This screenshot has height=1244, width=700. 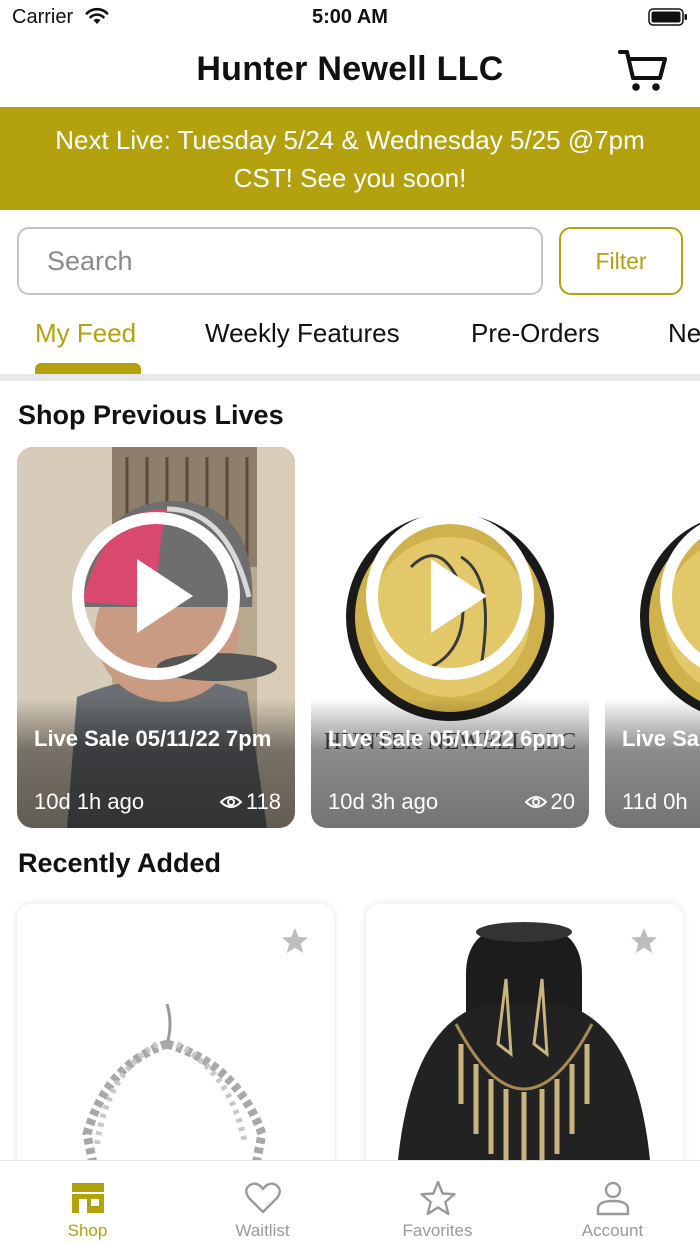 I want to click on tabs-divider, so click(x=350, y=377).